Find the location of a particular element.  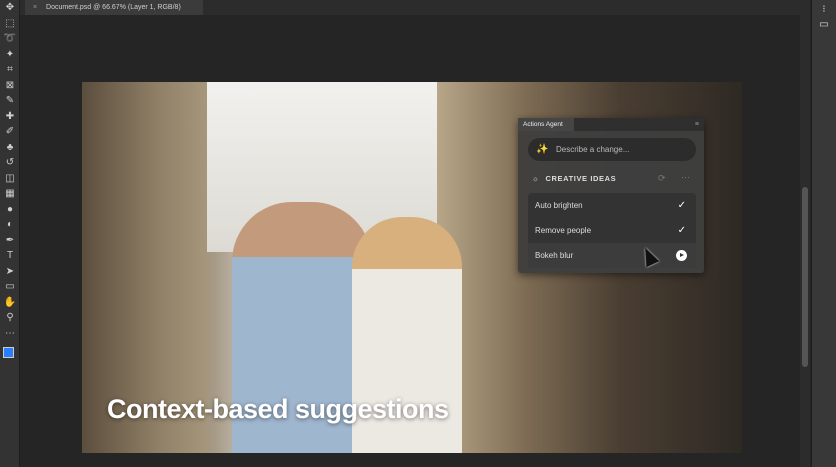

more-tool-icon: ⋯ is located at coordinates (10, 334).